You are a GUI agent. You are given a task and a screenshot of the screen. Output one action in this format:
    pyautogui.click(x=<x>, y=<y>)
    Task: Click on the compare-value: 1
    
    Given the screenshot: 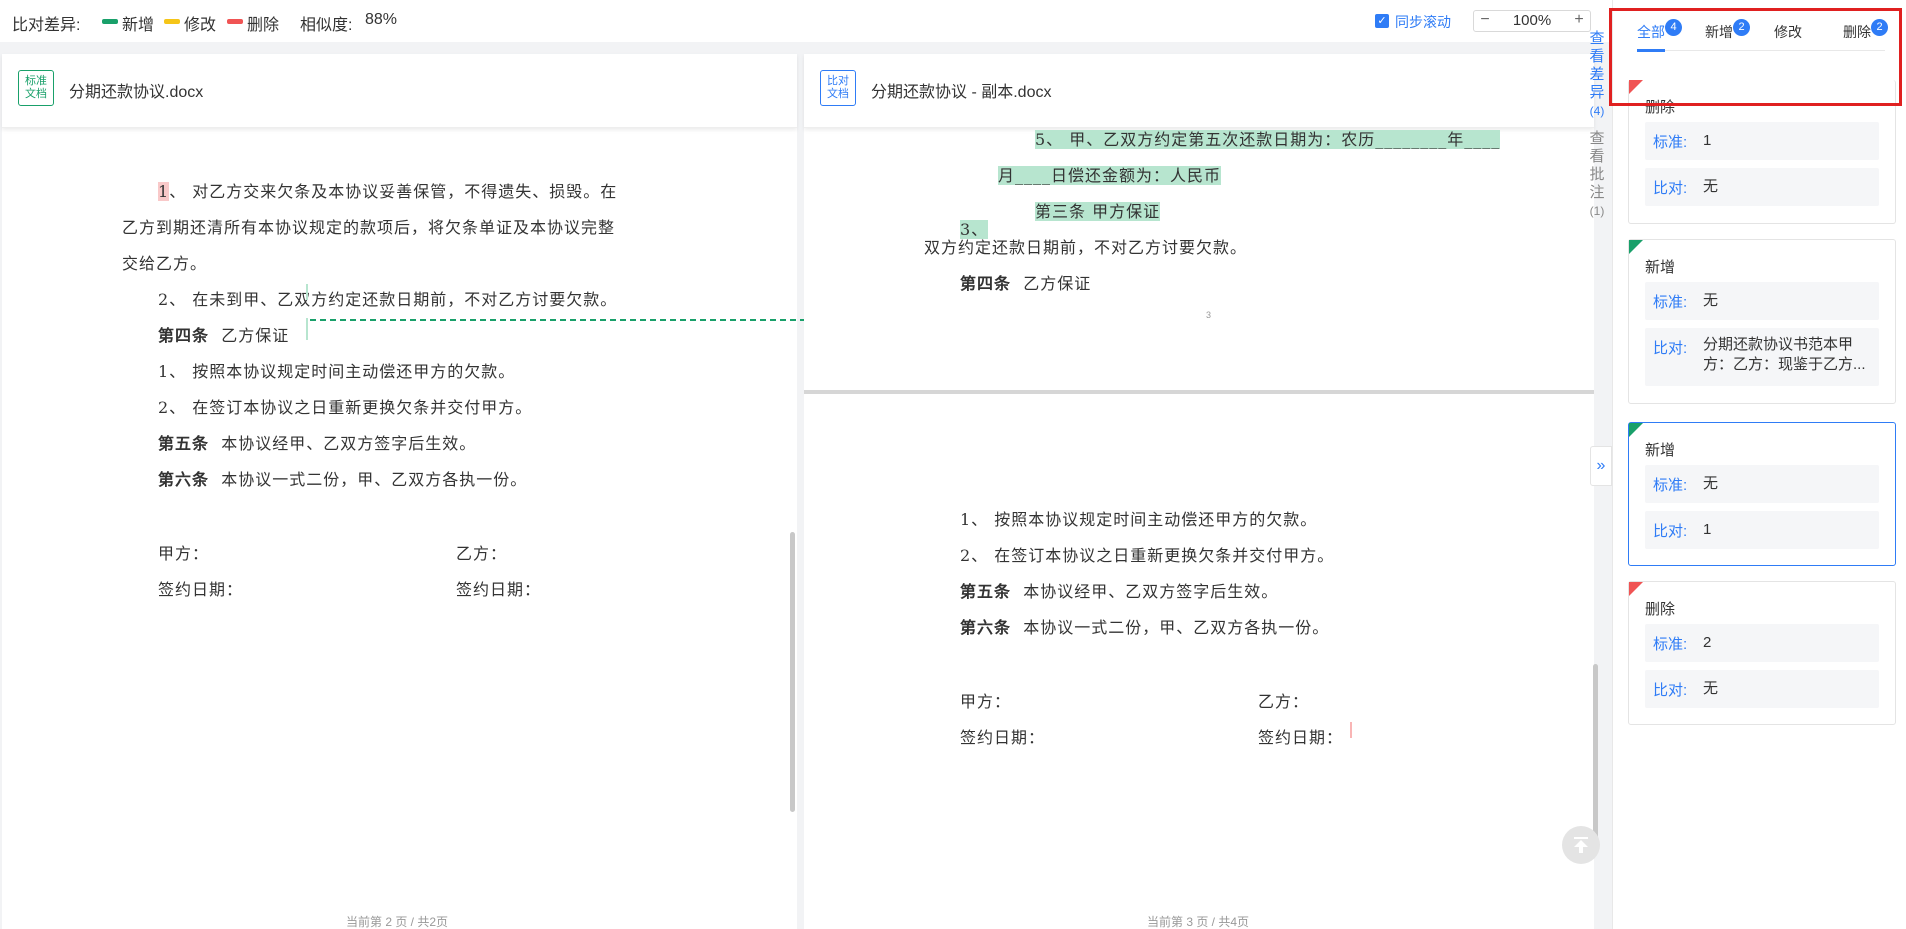 What is the action you would take?
    pyautogui.click(x=1707, y=529)
    